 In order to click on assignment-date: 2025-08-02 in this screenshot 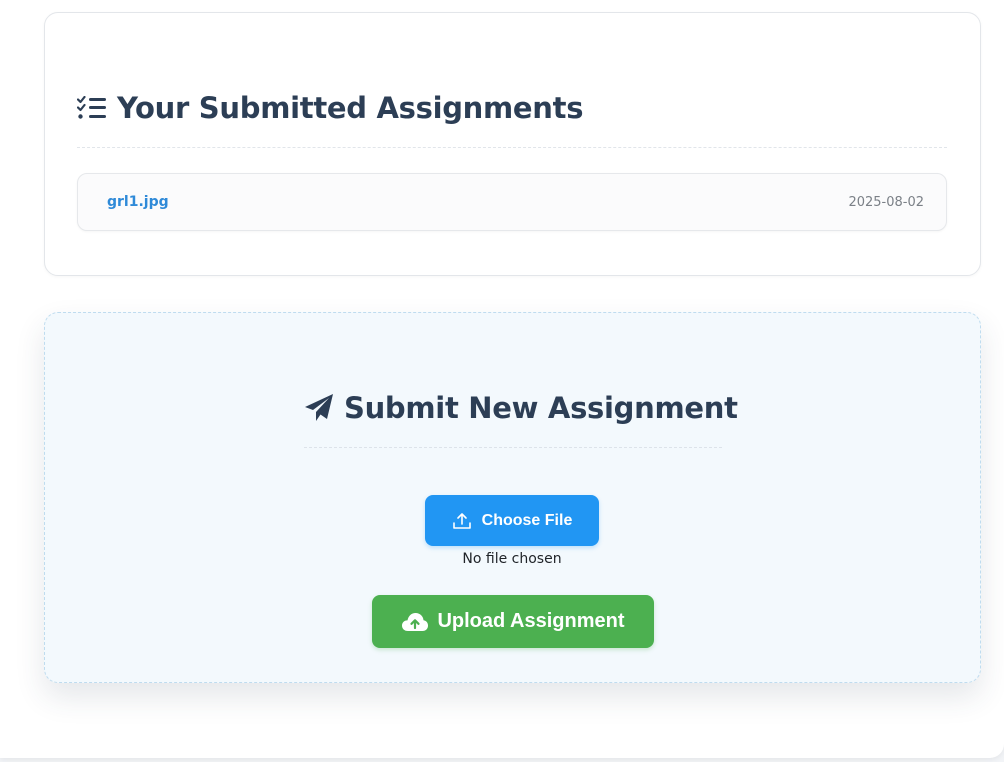, I will do `click(886, 202)`.